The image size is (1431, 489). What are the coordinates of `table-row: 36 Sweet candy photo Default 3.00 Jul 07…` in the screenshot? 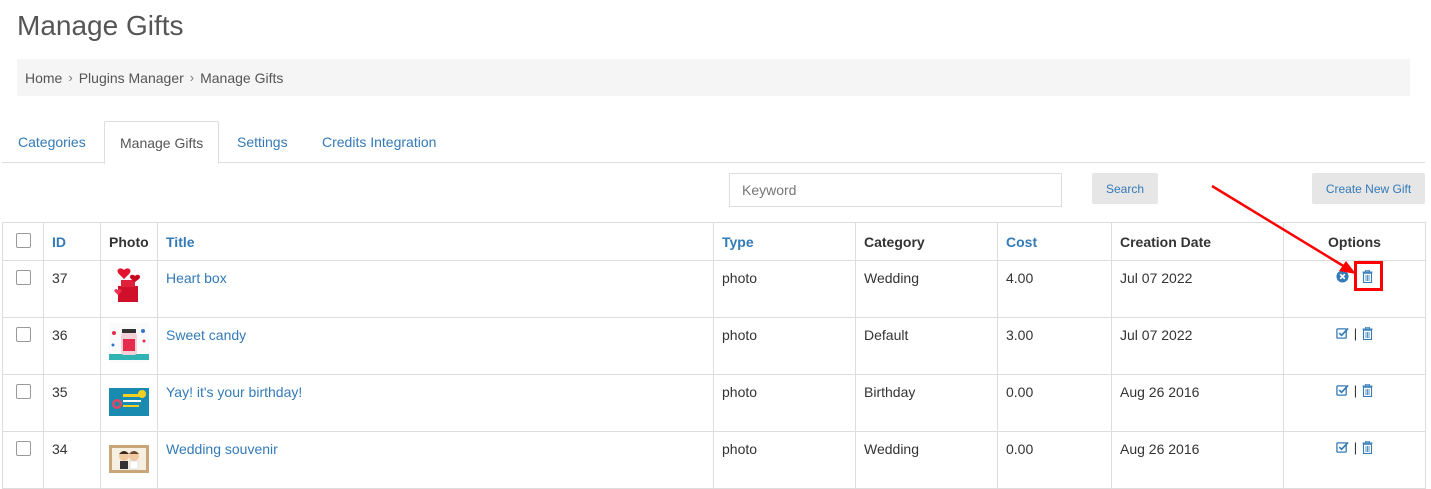 It's located at (714, 346).